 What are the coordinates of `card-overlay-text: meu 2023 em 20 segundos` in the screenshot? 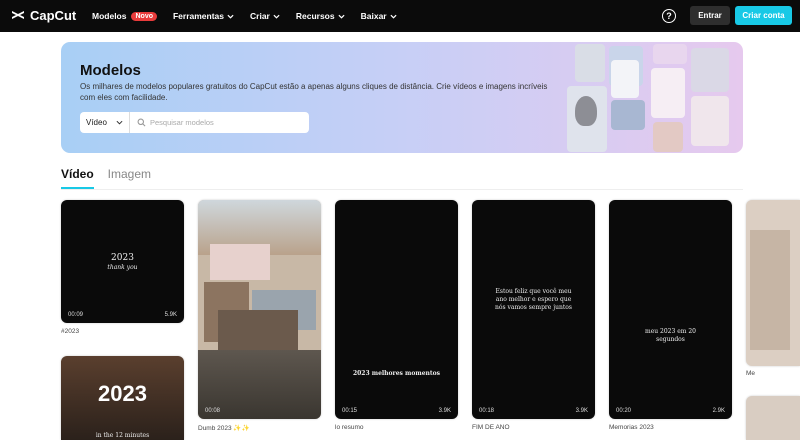 It's located at (670, 335).